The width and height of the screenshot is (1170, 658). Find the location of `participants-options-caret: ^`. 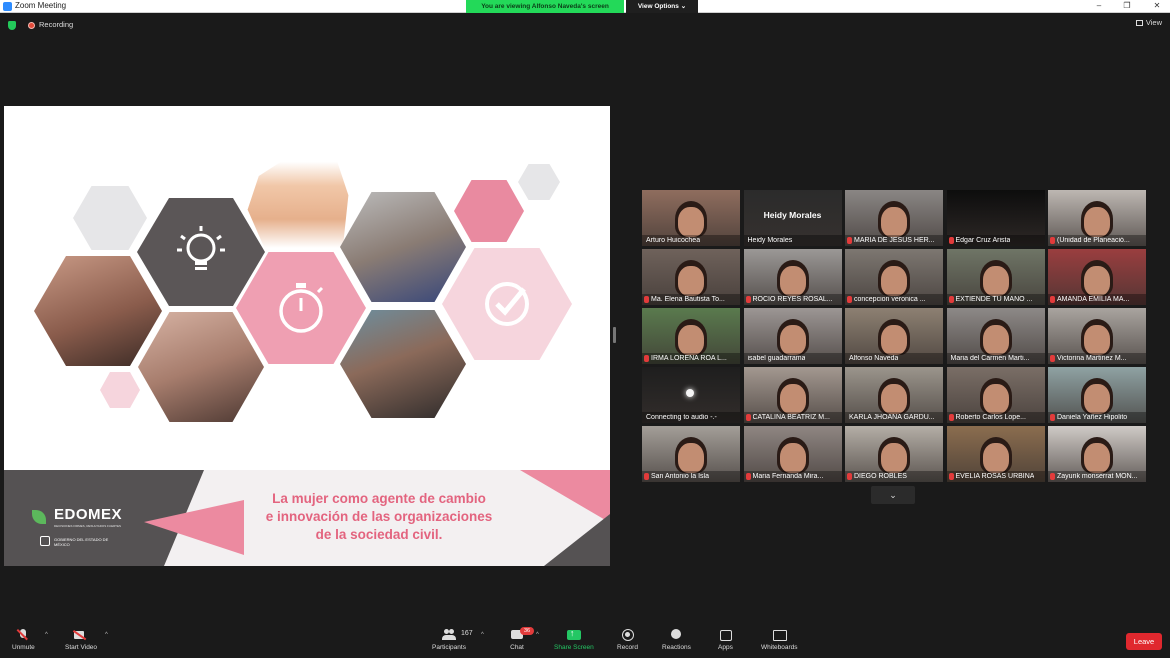

participants-options-caret: ^ is located at coordinates (482, 635).